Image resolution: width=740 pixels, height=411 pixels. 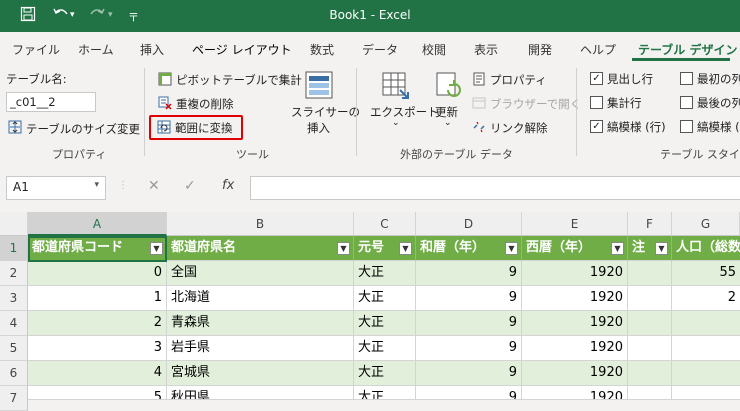 I want to click on table-header-cell: 和暦（年） ▼, so click(x=469, y=248).